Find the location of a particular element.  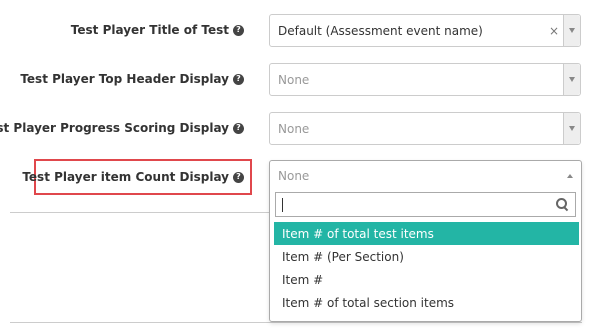

field-label-text: Test Player Progress Scoring Display is located at coordinates (114, 128).